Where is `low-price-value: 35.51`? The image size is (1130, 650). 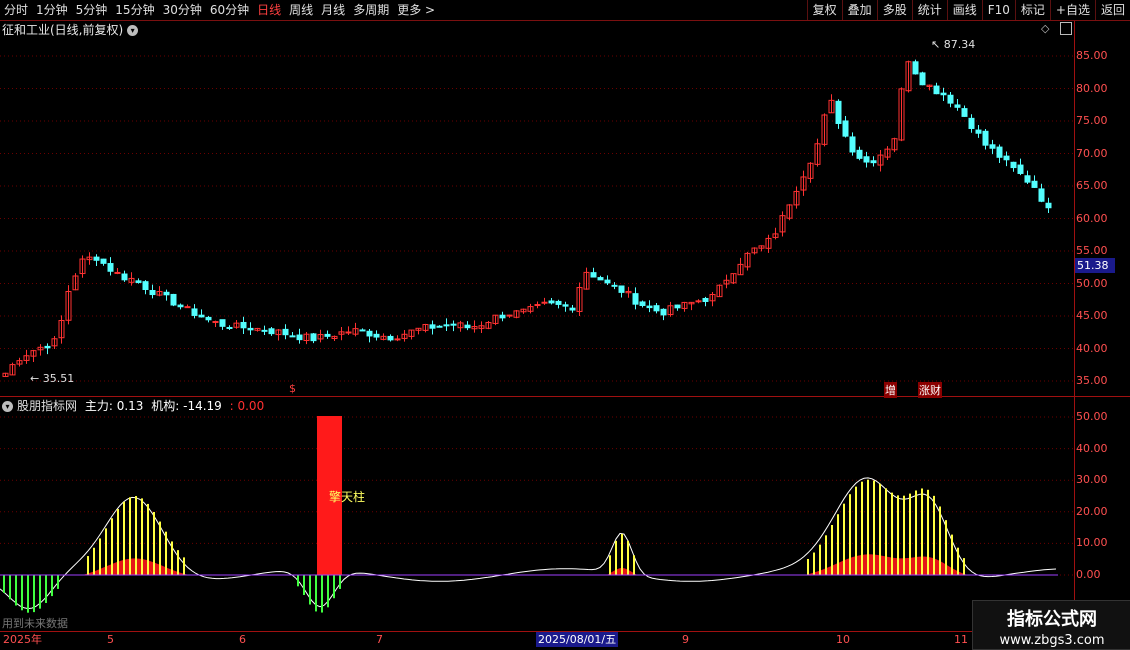
low-price-value: 35.51 is located at coordinates (58, 378).